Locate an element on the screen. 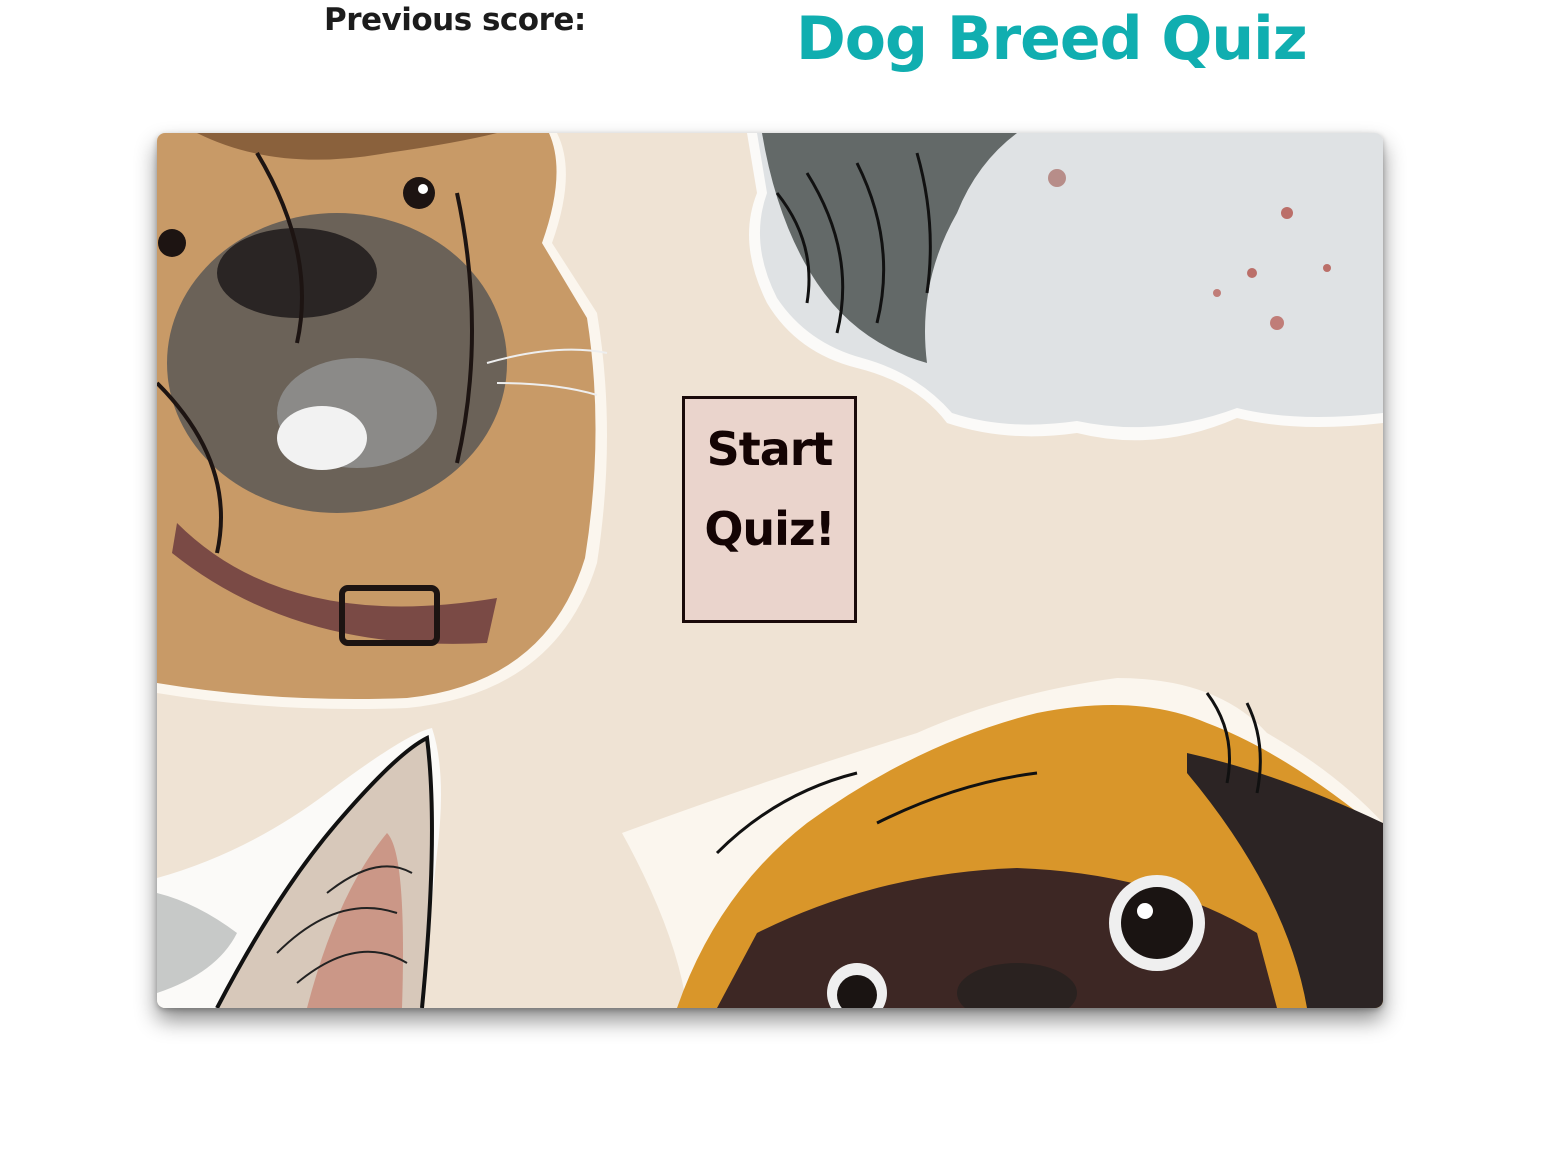 The image size is (1547, 1154). previous-score: Previous score: is located at coordinates (460, 20).